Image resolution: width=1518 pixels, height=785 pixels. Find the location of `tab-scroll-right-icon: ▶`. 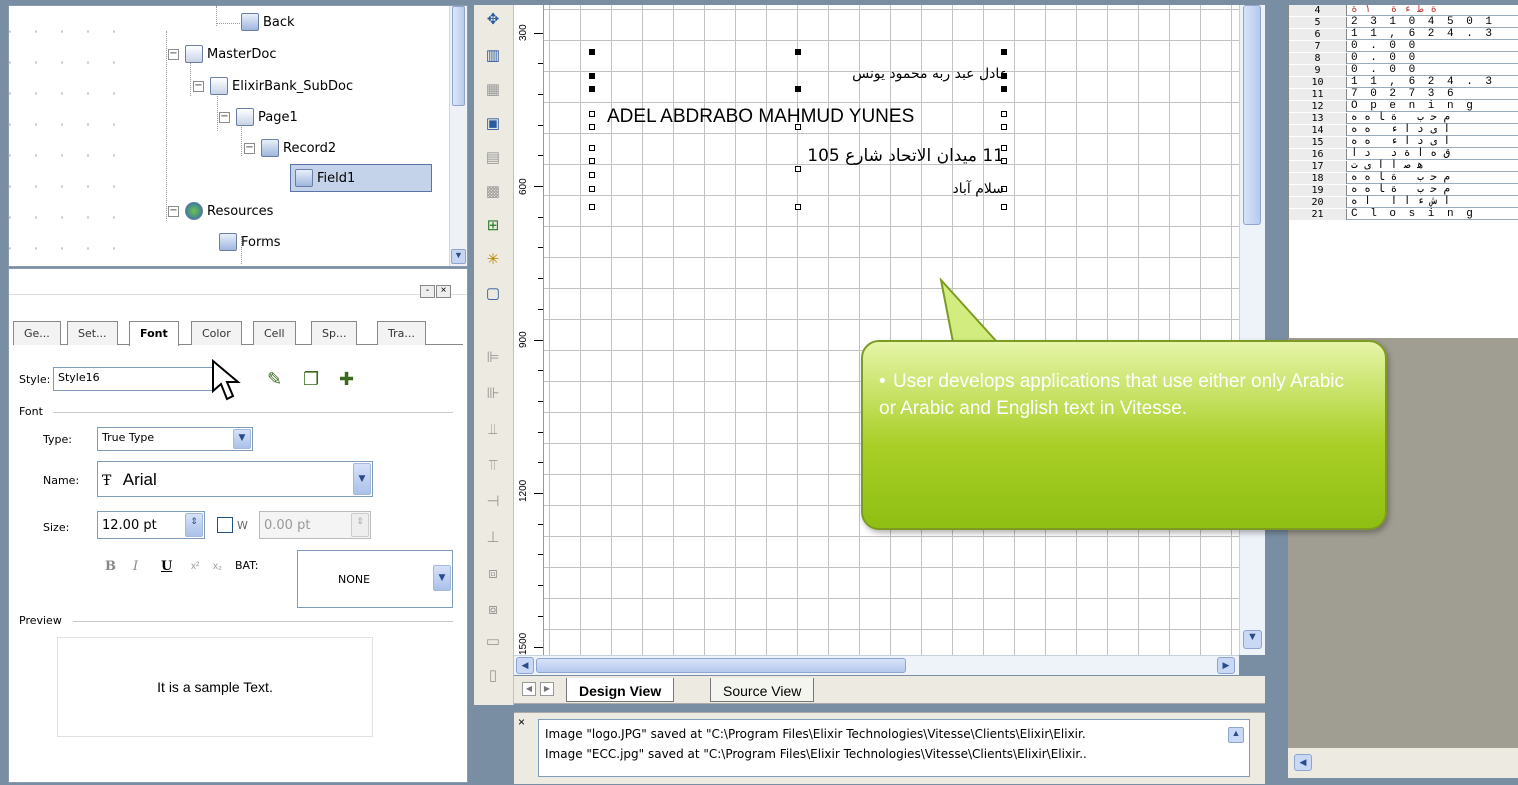

tab-scroll-right-icon: ▶ is located at coordinates (547, 689).